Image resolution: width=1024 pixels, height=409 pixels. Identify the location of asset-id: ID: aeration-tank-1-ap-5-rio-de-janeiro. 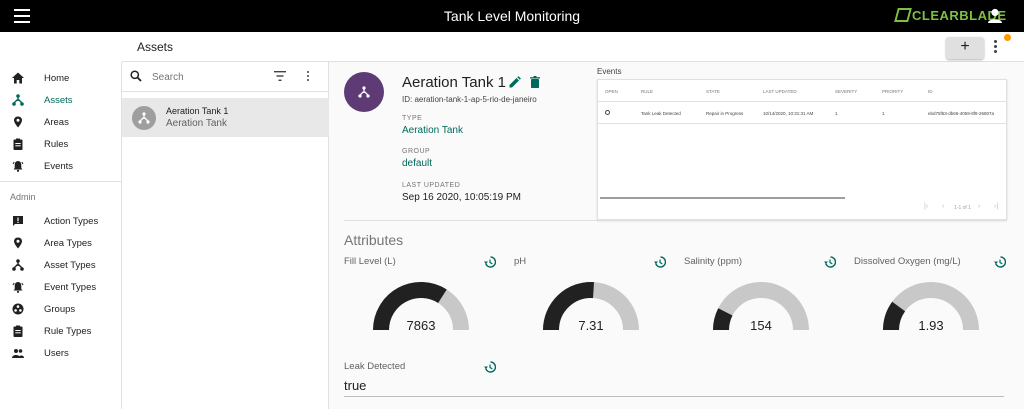
(469, 99).